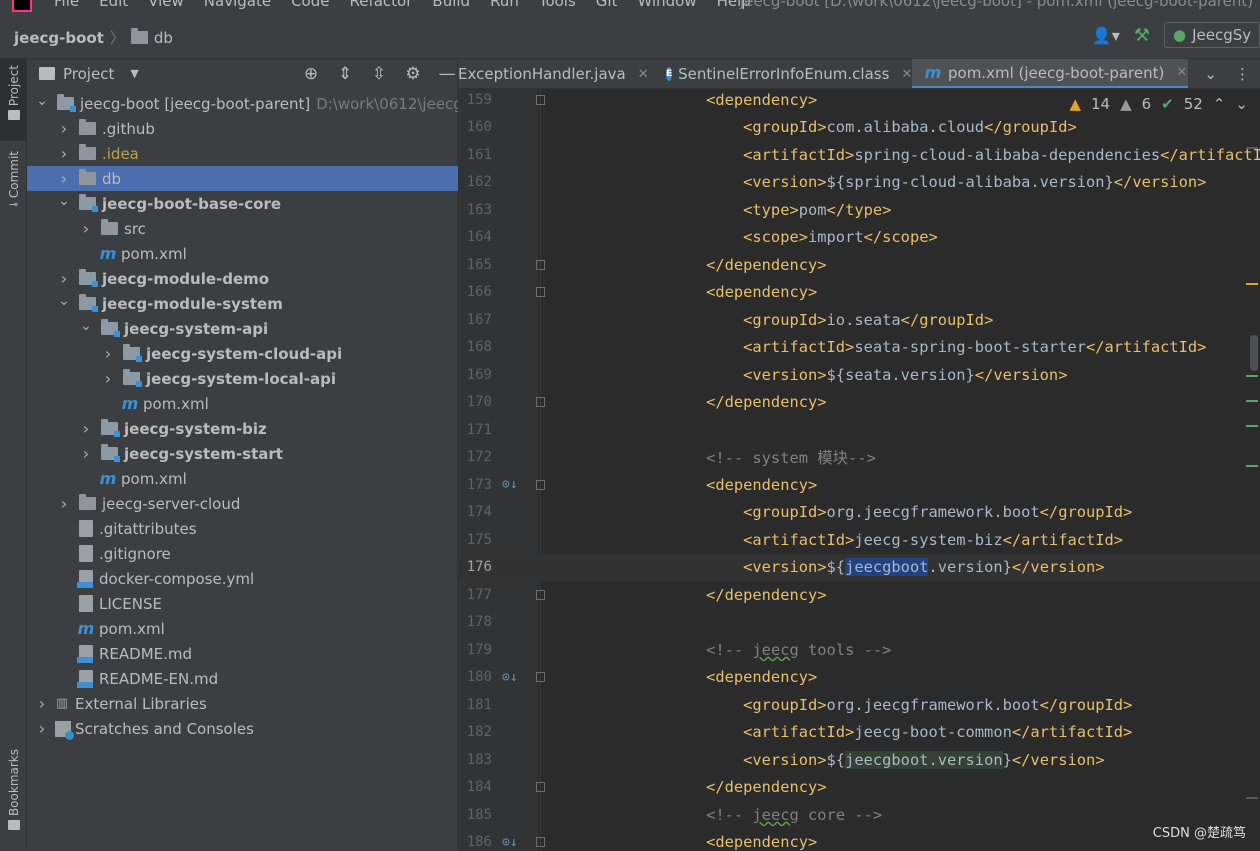 The image size is (1260, 851). Describe the element at coordinates (242, 603) in the screenshot. I see `tree-item: LICENSE` at that location.